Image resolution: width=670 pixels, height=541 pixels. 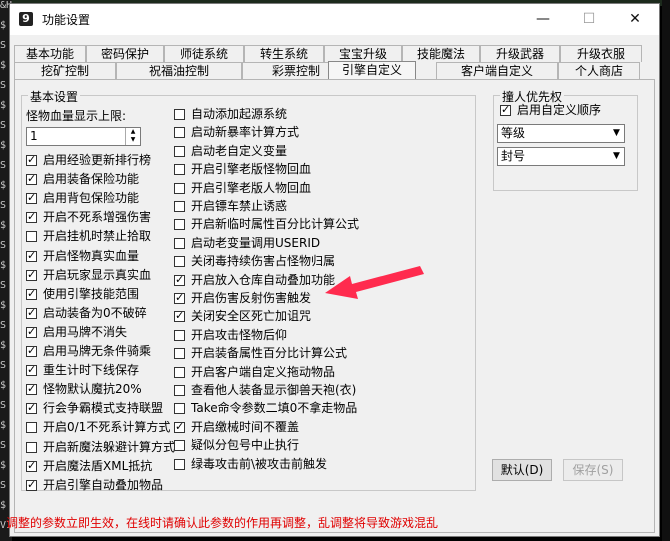 I want to click on tab-r1-5: 技能魔法, so click(x=441, y=53).